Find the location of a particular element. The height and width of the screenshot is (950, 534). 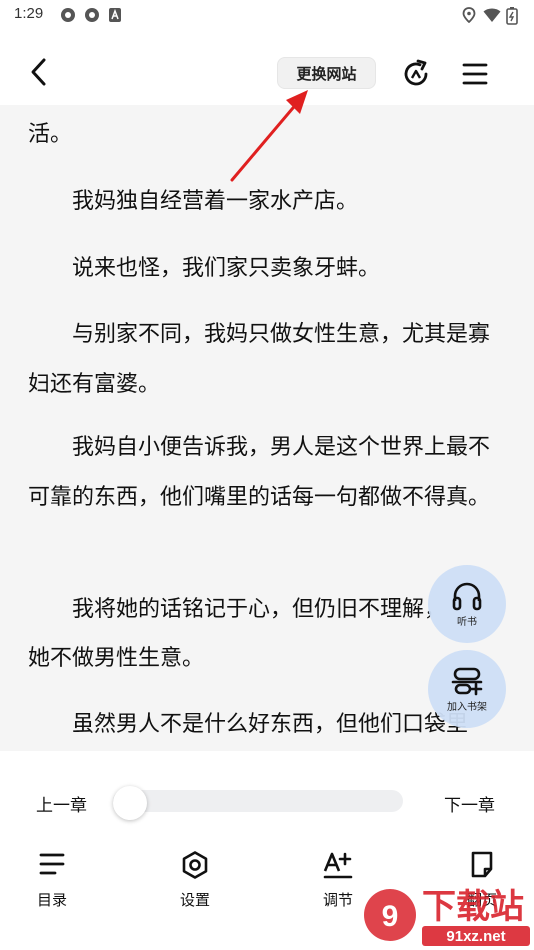

menu-button is located at coordinates (475, 74).